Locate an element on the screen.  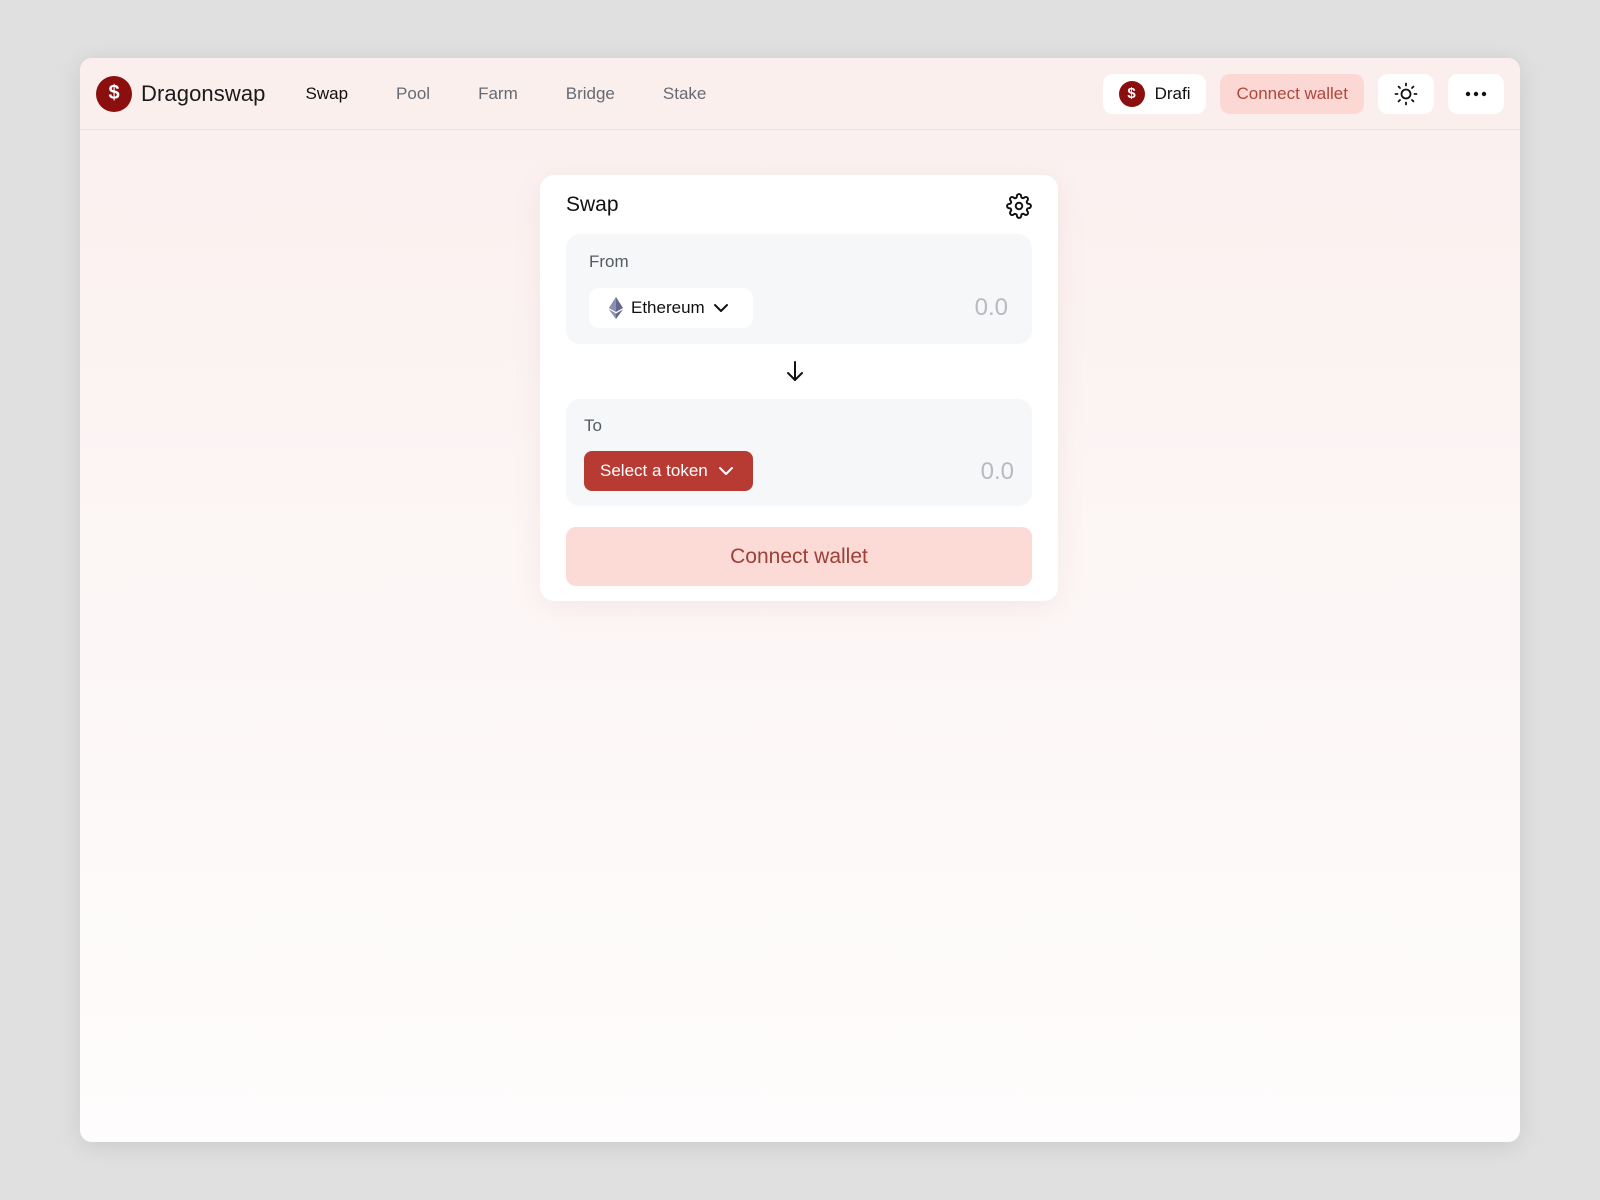
to-panel: To Select a token is located at coordinates (799, 452).